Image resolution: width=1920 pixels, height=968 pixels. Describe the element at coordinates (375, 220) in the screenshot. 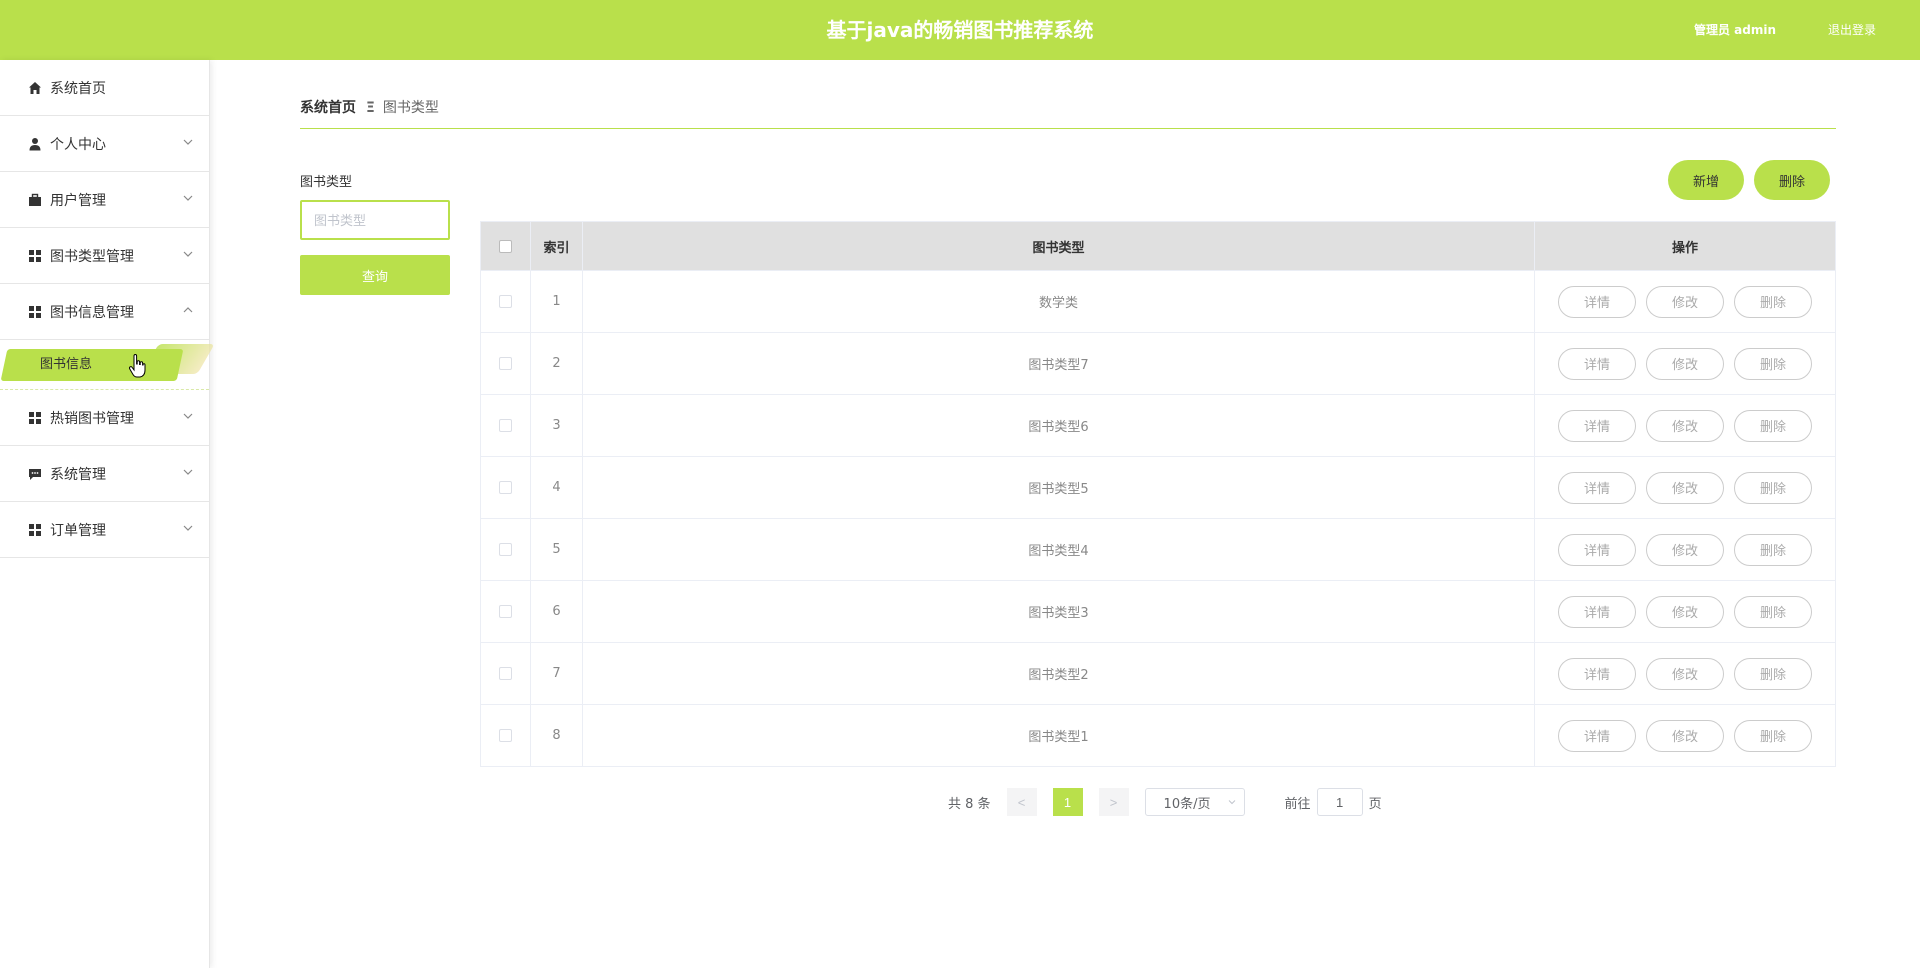

I see `book-type-search-input` at that location.